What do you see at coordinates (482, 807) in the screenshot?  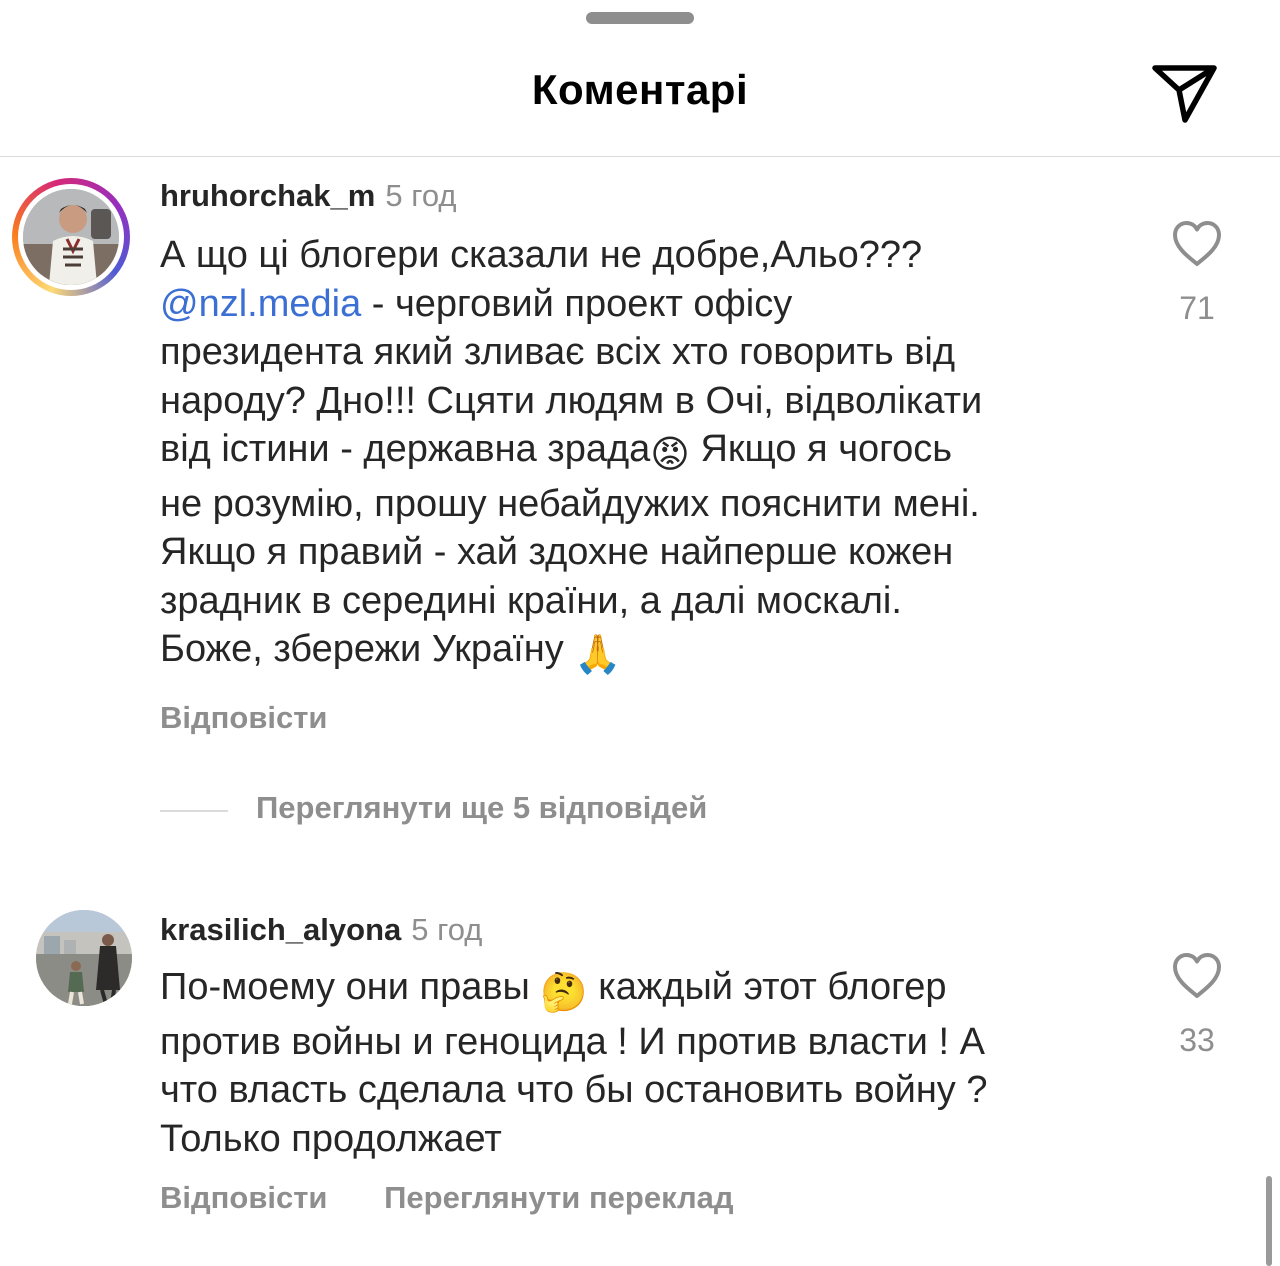 I see `view-replies-label: Переглянути ще 5 відповідей` at bounding box center [482, 807].